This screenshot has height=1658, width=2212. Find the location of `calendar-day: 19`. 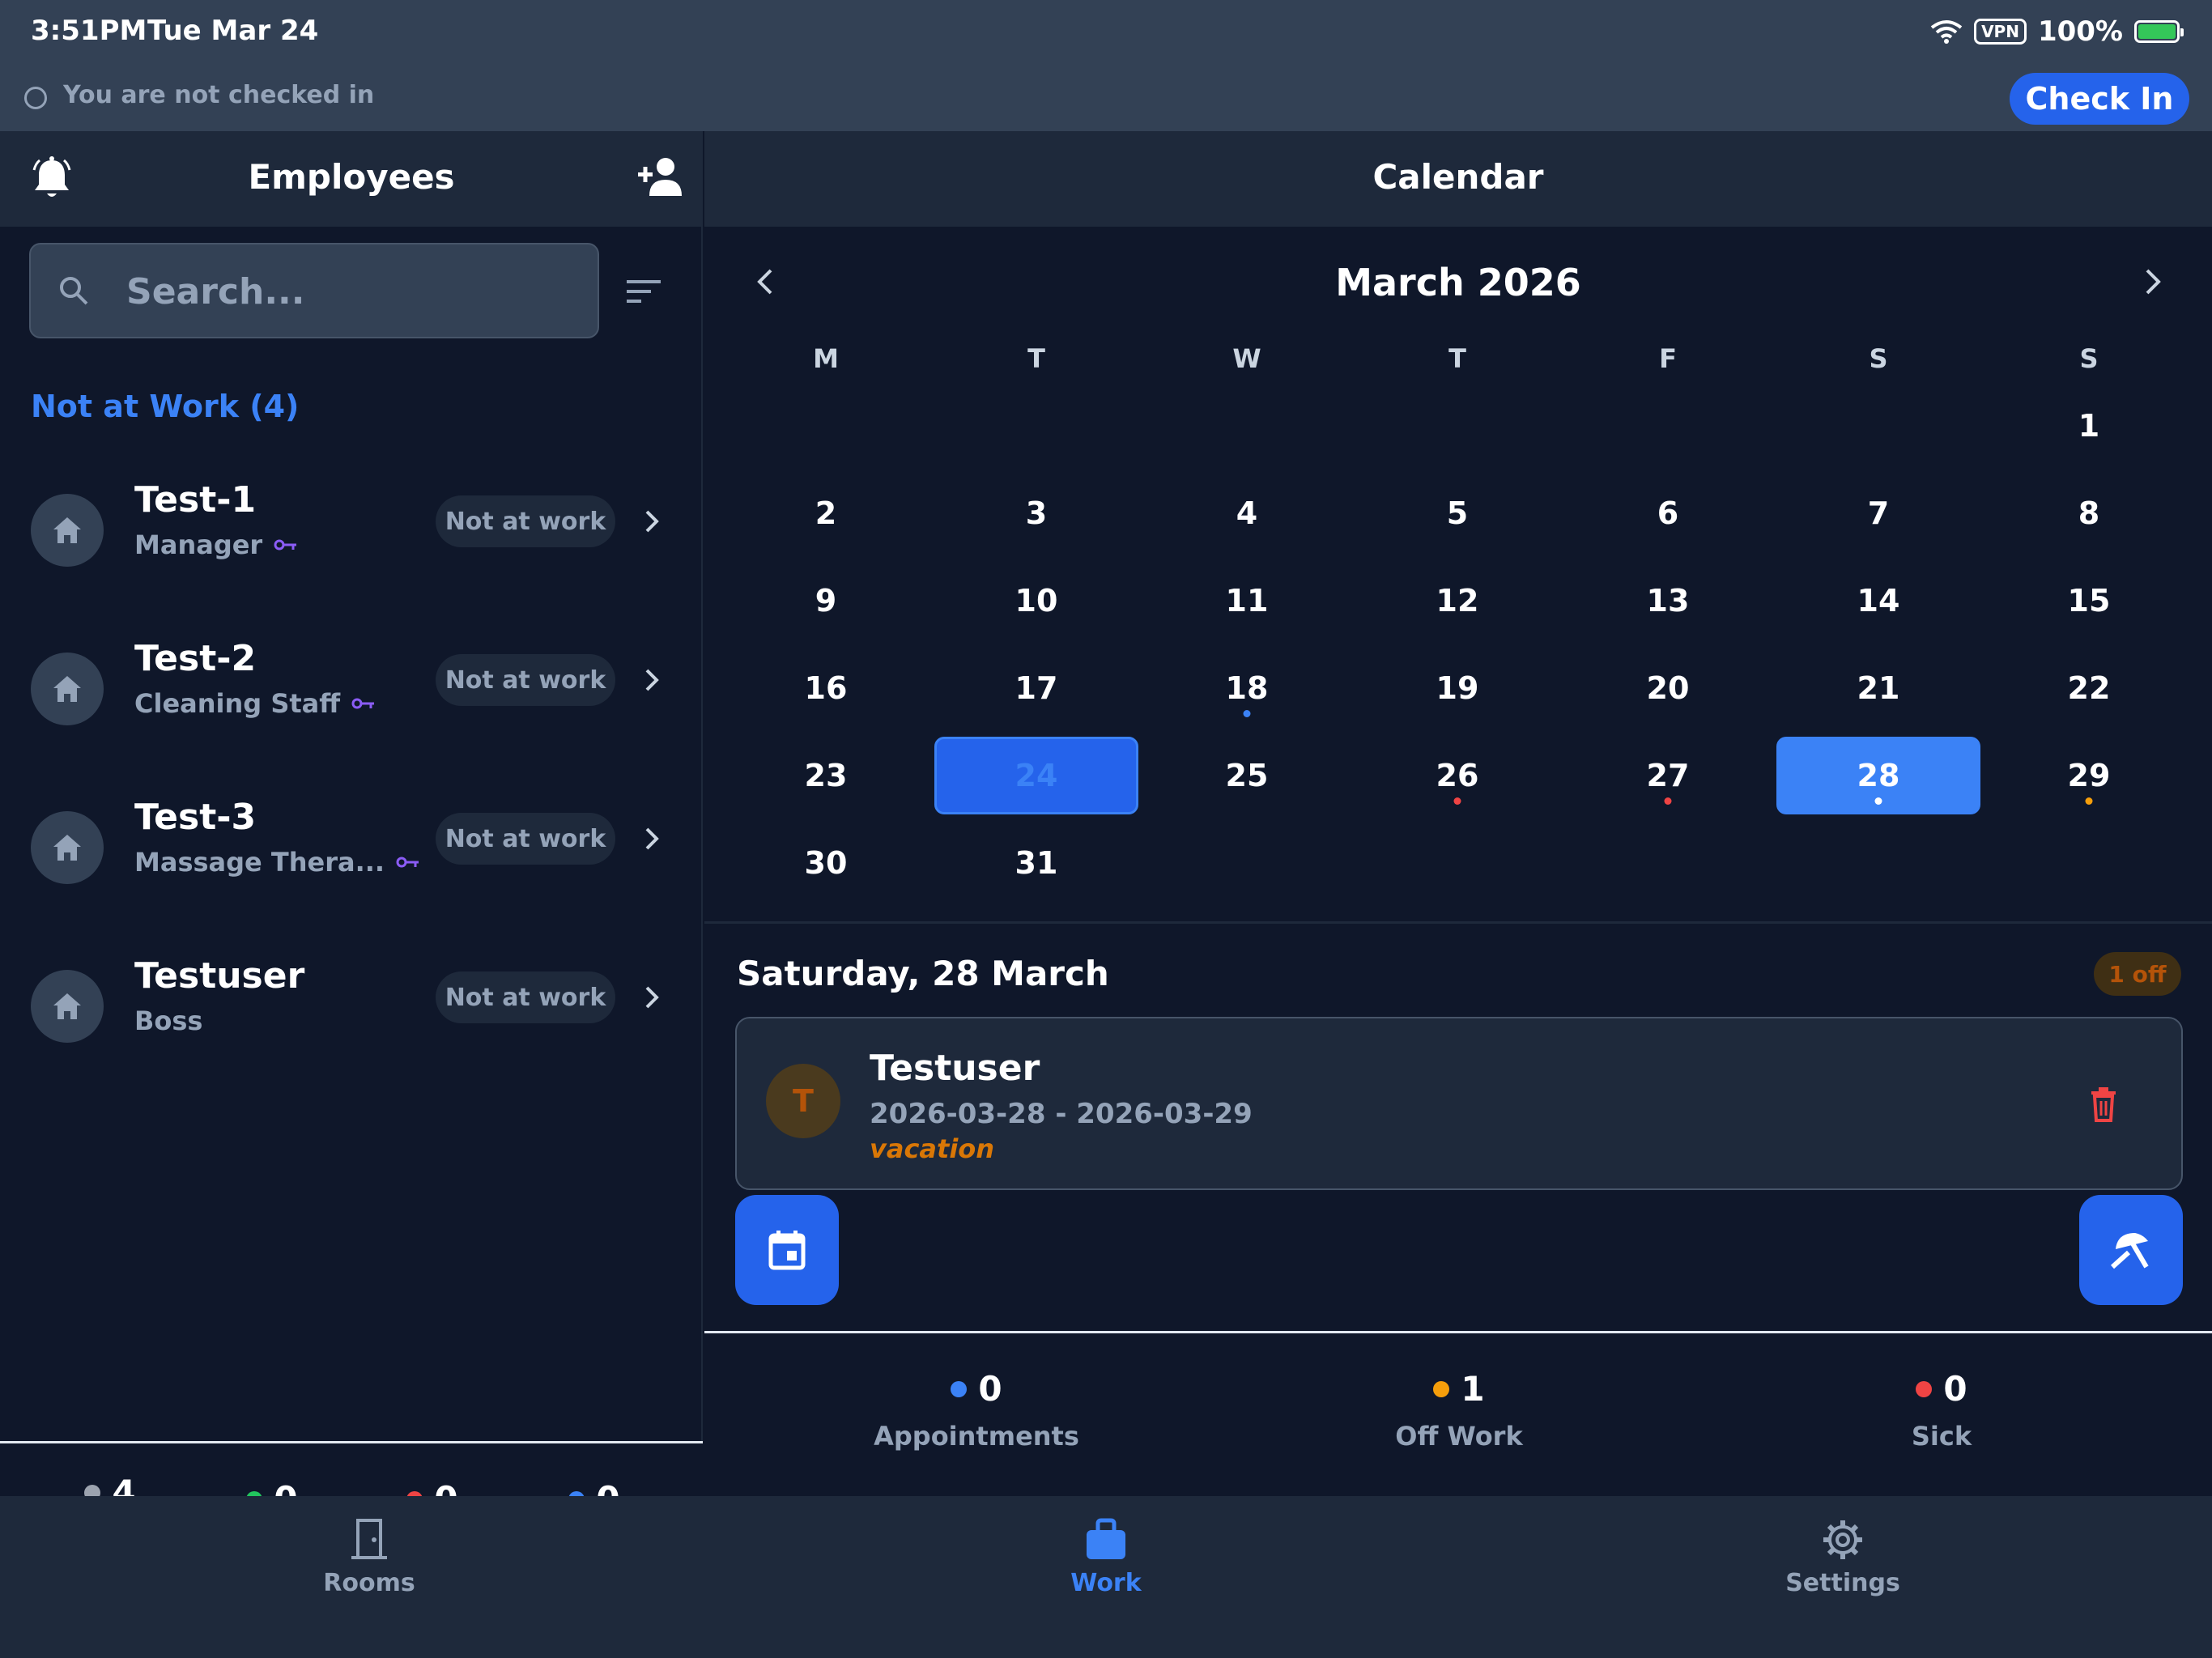

calendar-day: 19 is located at coordinates (1457, 688).